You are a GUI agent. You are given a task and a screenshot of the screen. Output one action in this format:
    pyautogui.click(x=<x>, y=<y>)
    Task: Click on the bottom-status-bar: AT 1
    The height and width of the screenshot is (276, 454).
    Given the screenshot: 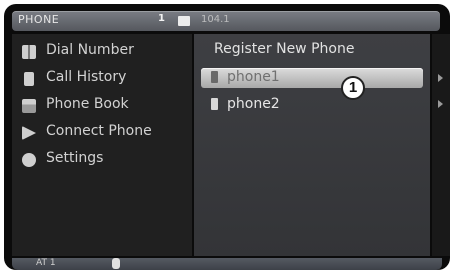 What is the action you would take?
    pyautogui.click(x=227, y=264)
    